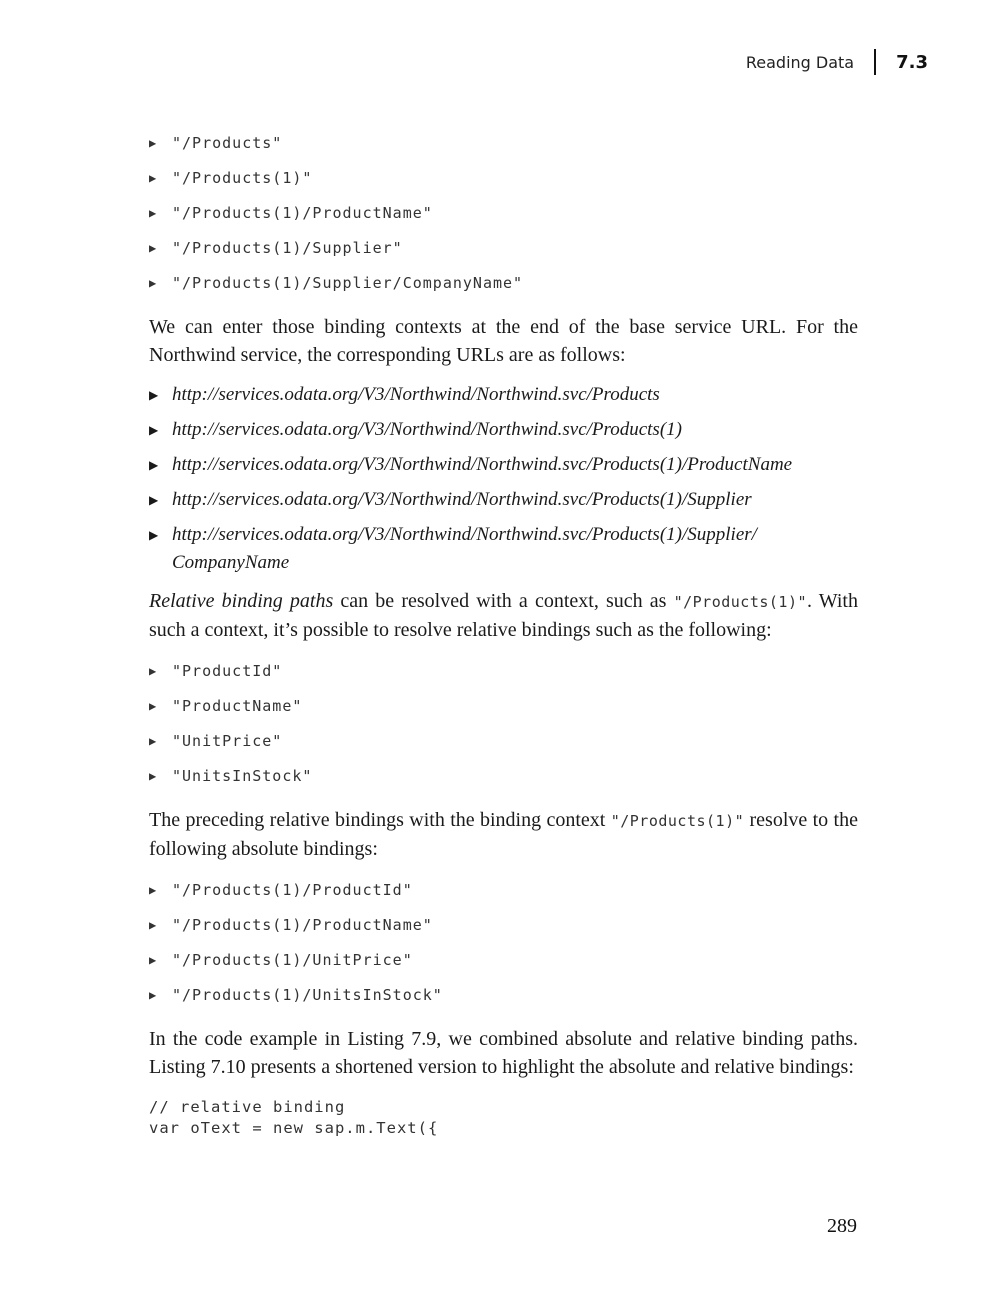 Image resolution: width=1000 pixels, height=1304 pixels. Describe the element at coordinates (216, 671) in the screenshot. I see `list-item: ▶ "ProductId"` at that location.